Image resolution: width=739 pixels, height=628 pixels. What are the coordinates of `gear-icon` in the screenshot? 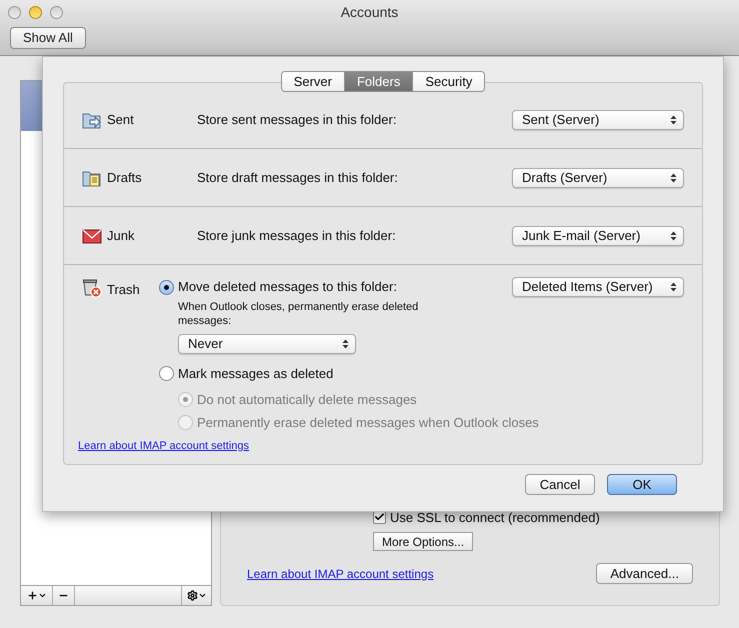 It's located at (192, 595).